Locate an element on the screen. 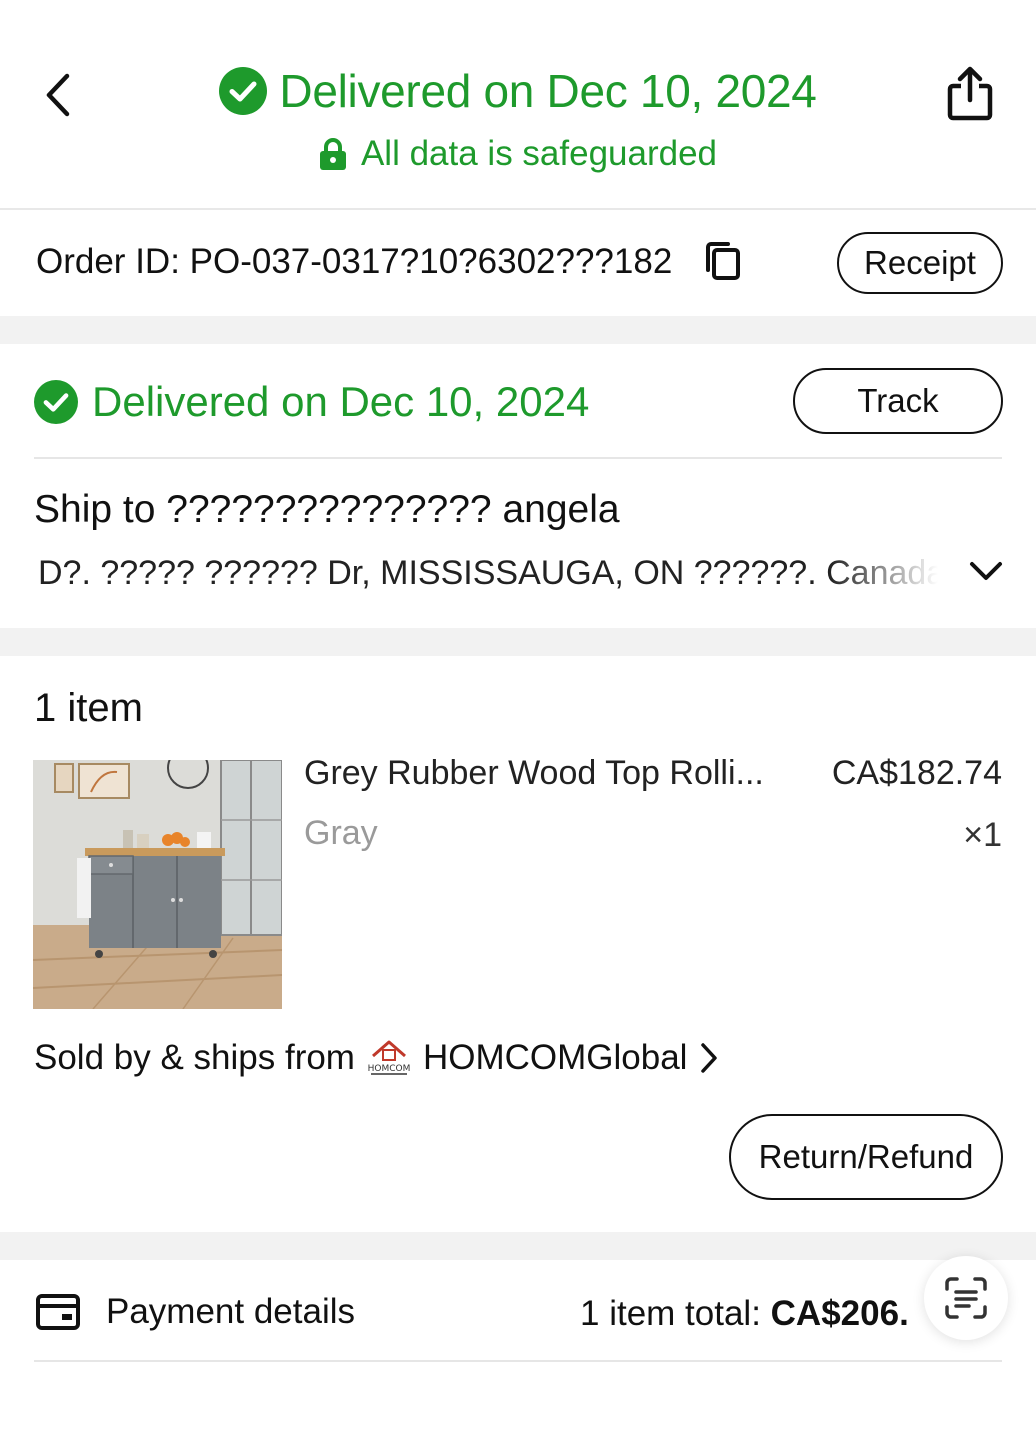  chevron-right-icon is located at coordinates (709, 1058).